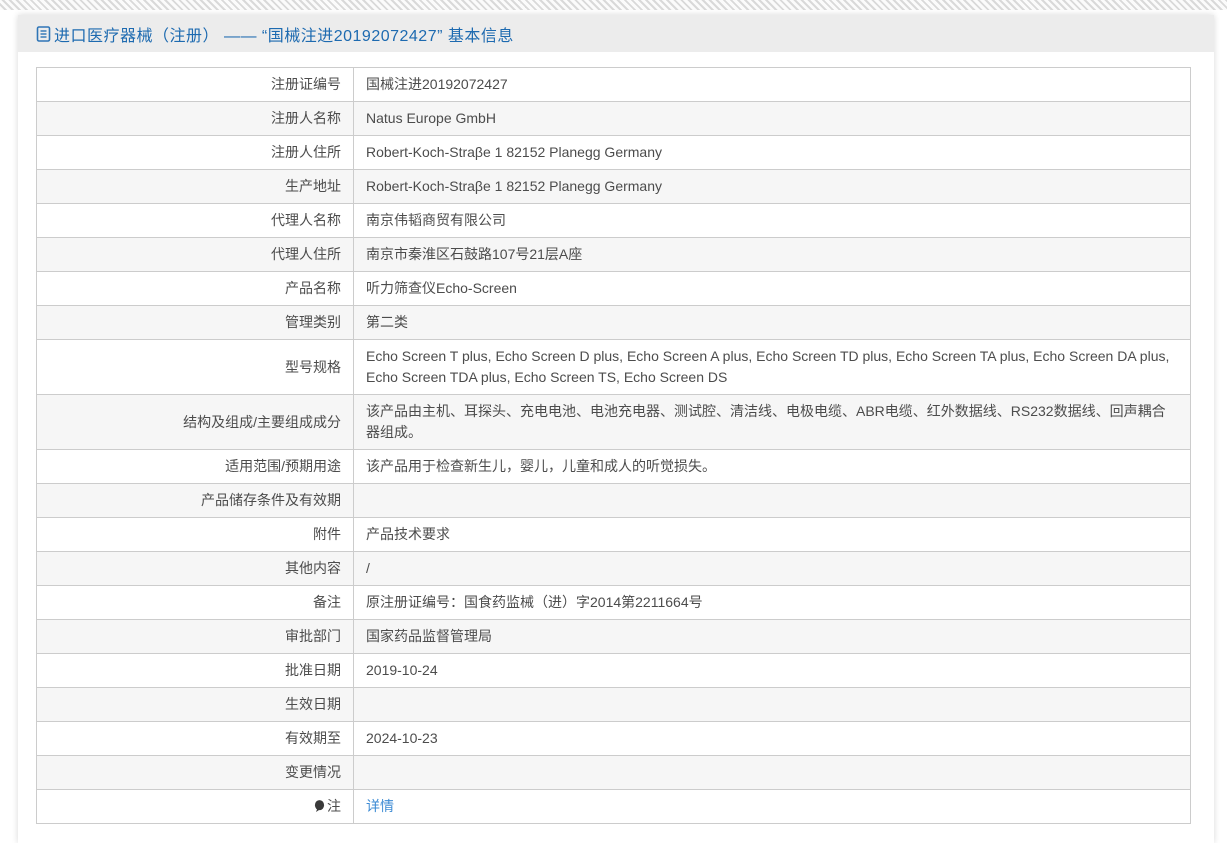  I want to click on row-value-text: 2019-10-24, so click(402, 670).